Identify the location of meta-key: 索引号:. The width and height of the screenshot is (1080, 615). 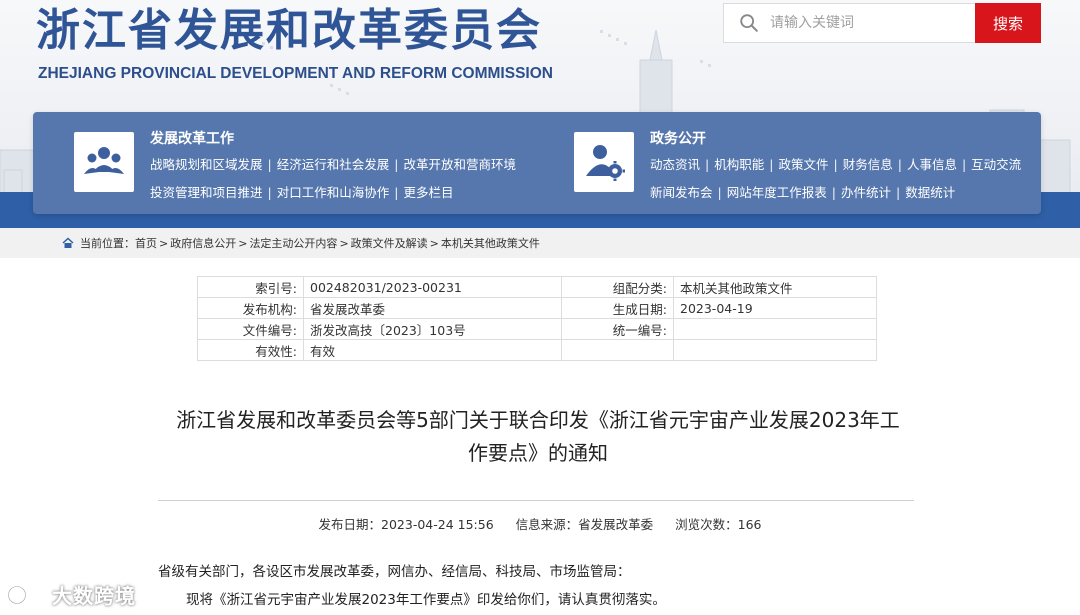
(250, 287).